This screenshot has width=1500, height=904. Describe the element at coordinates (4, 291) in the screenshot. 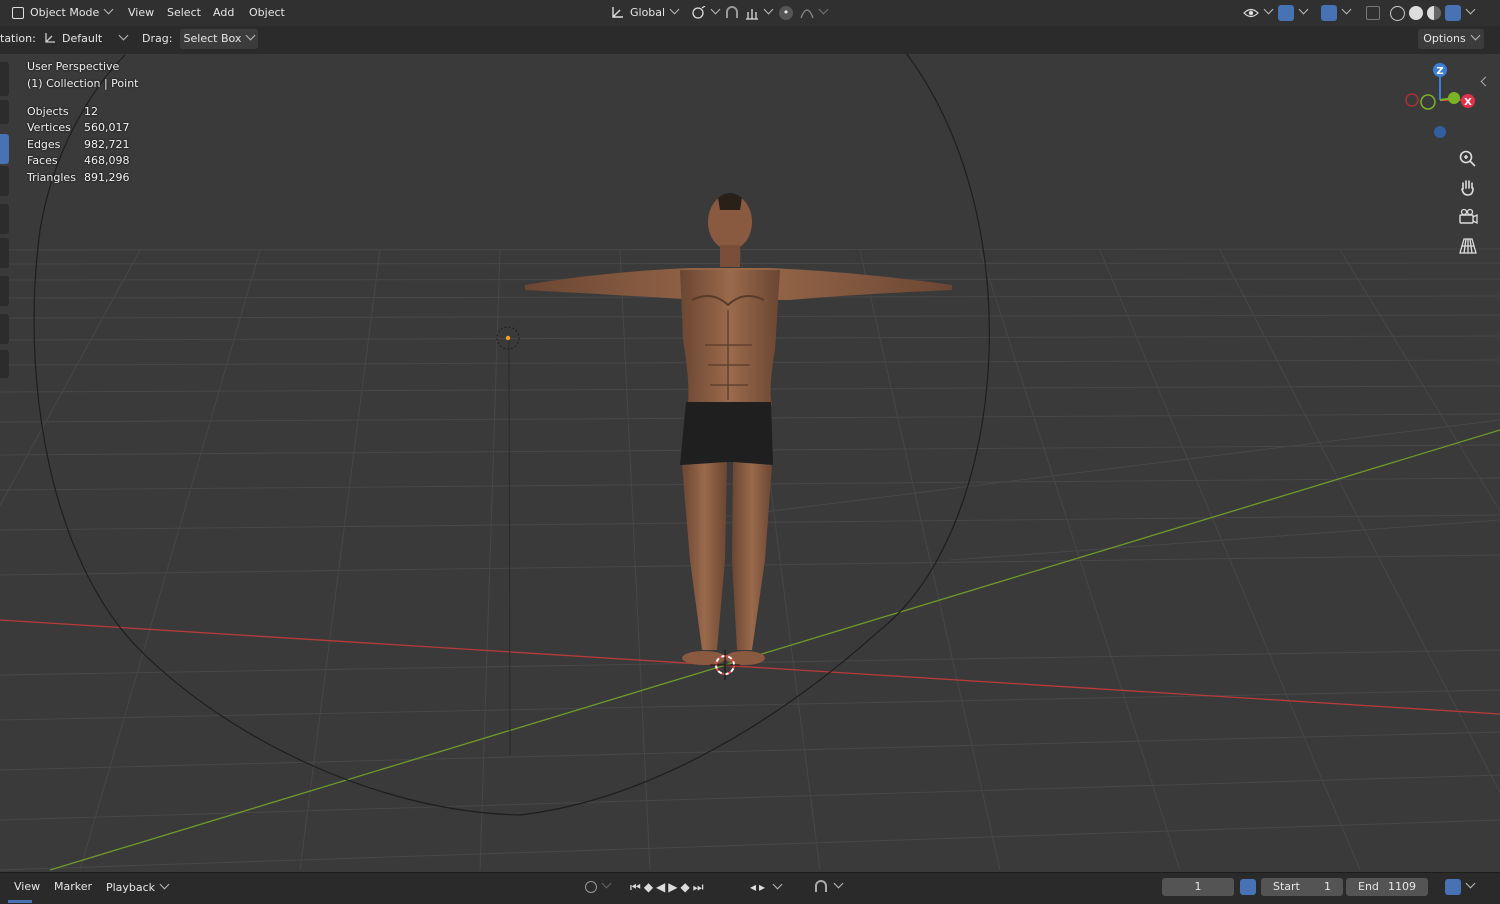

I see `tool-annotate` at that location.